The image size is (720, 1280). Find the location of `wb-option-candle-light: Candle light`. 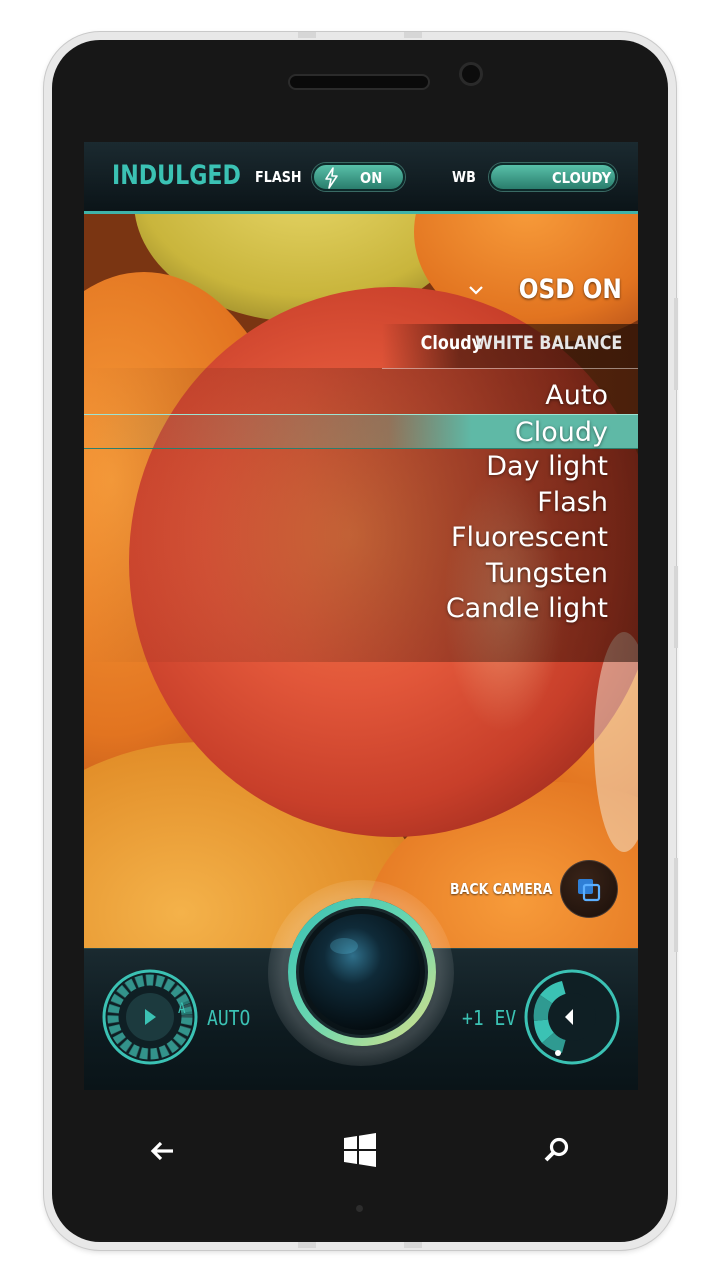

wb-option-candle-light: Candle light is located at coordinates (361, 609).